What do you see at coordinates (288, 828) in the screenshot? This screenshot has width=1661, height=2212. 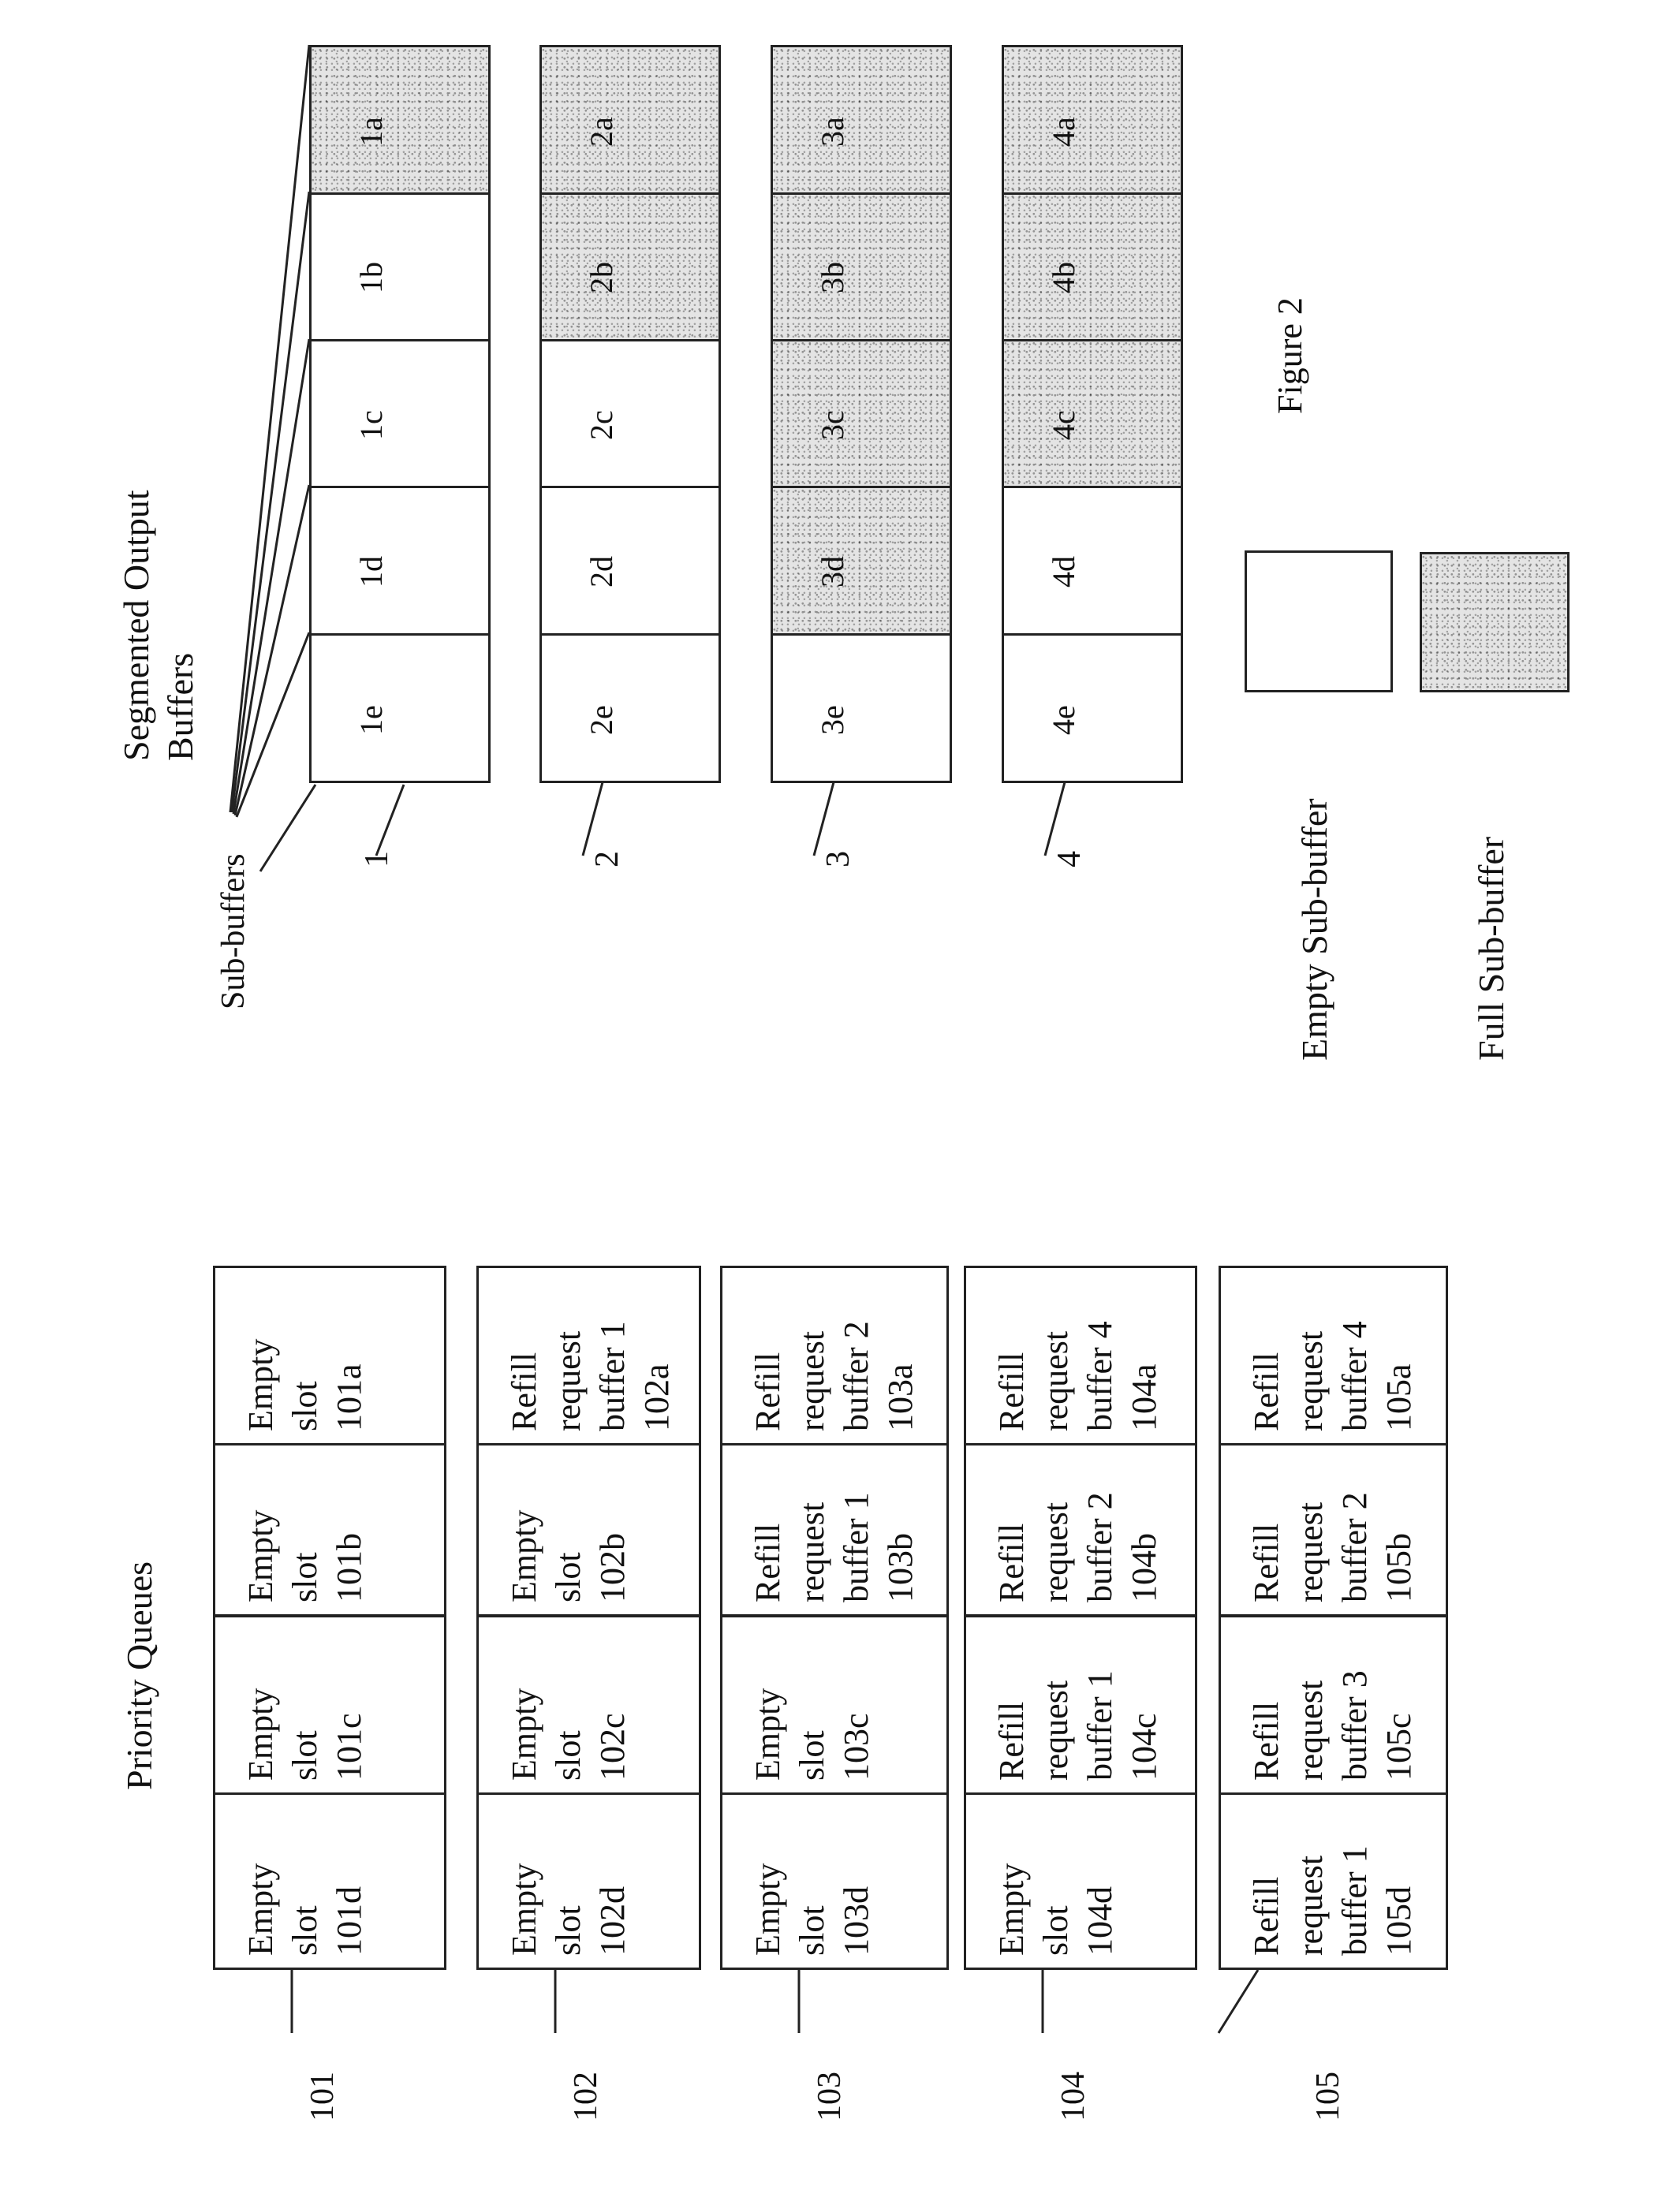 I see `sub-buffer-leader-row` at bounding box center [288, 828].